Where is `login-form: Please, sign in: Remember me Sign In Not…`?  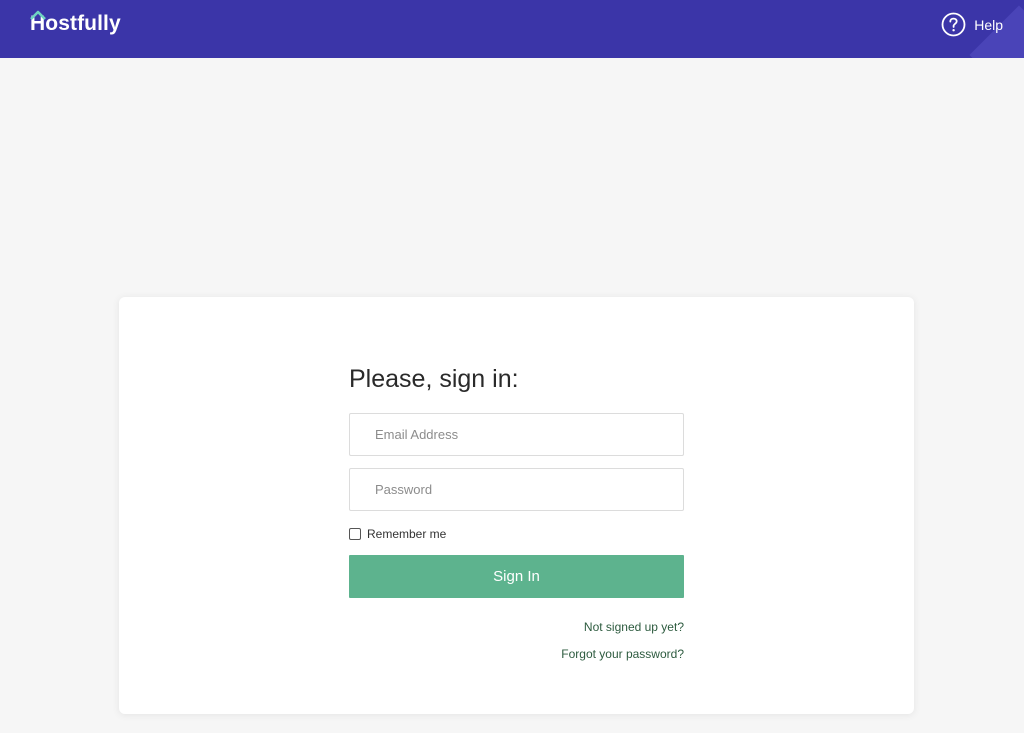 login-form: Please, sign in: Remember me Sign In Not… is located at coordinates (516, 512).